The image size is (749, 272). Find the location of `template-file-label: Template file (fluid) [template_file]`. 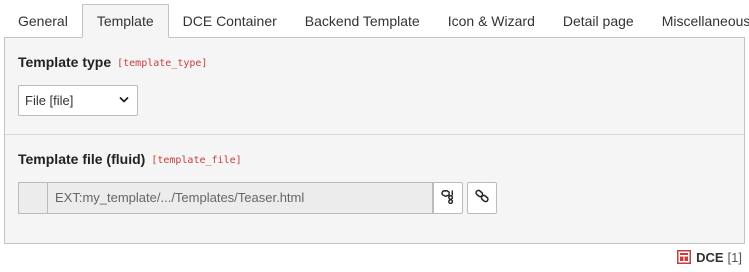

template-file-label: Template file (fluid) [template_file] is located at coordinates (130, 159).